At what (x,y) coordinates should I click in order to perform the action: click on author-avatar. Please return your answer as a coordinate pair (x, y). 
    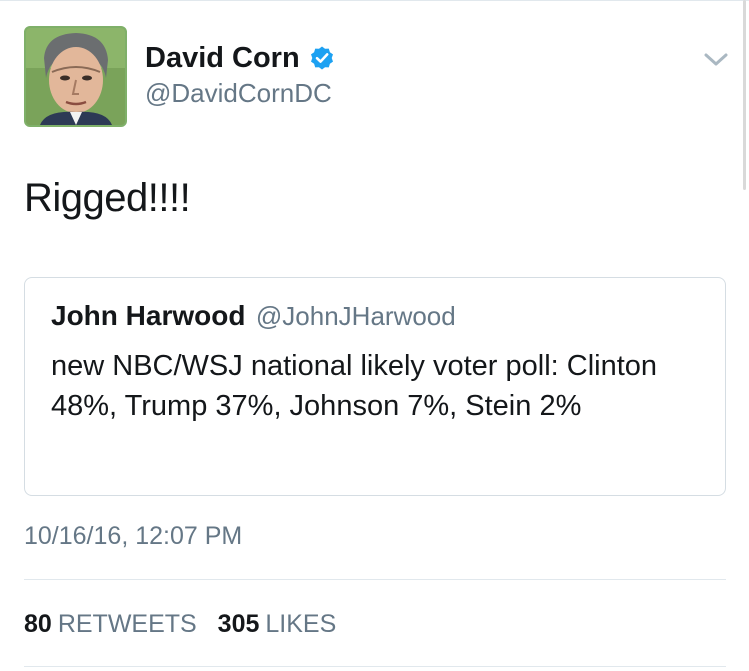
    Looking at the image, I should click on (75, 76).